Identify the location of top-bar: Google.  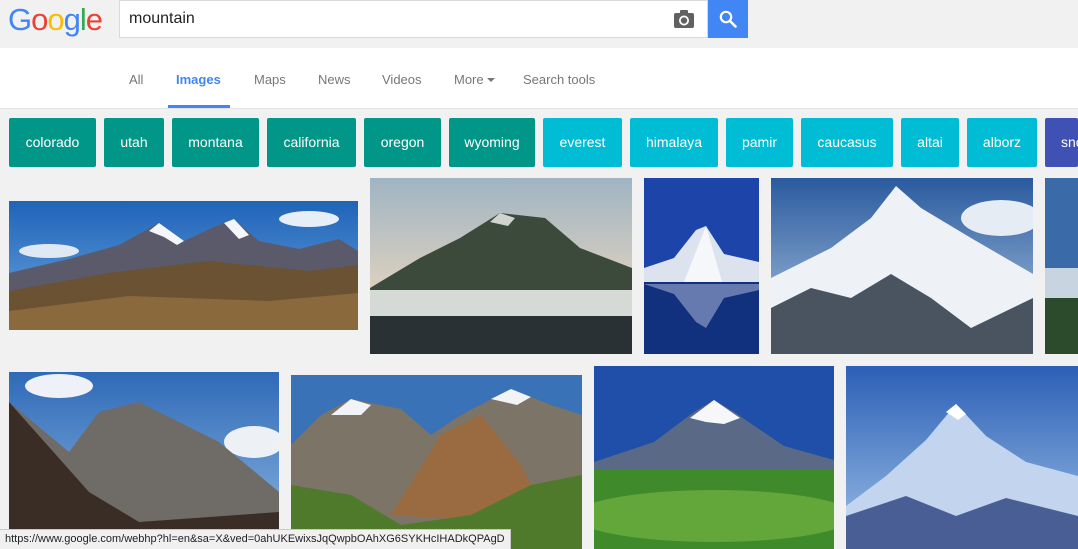
(539, 24).